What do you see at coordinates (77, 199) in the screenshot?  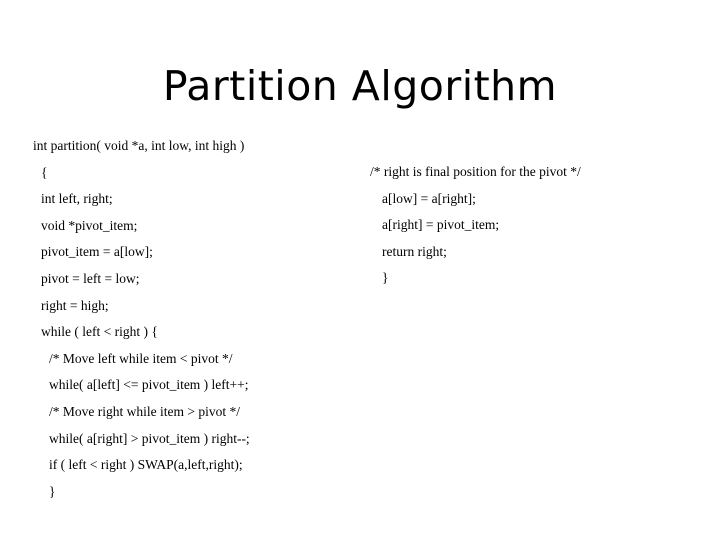 I see `code-left-line: int left, right;` at bounding box center [77, 199].